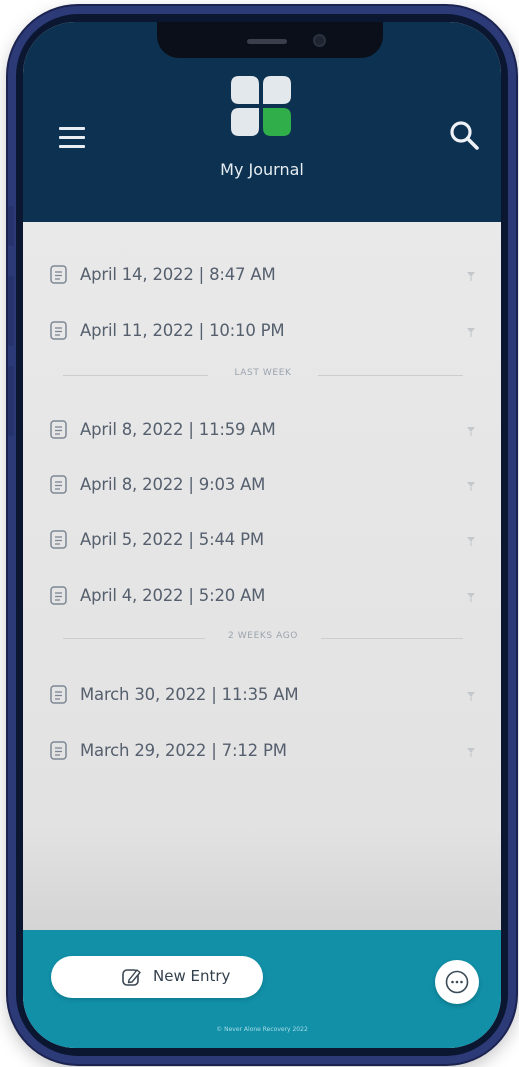  I want to click on entry-date-label: April 8, 2022 | 9:03 AM, so click(173, 484).